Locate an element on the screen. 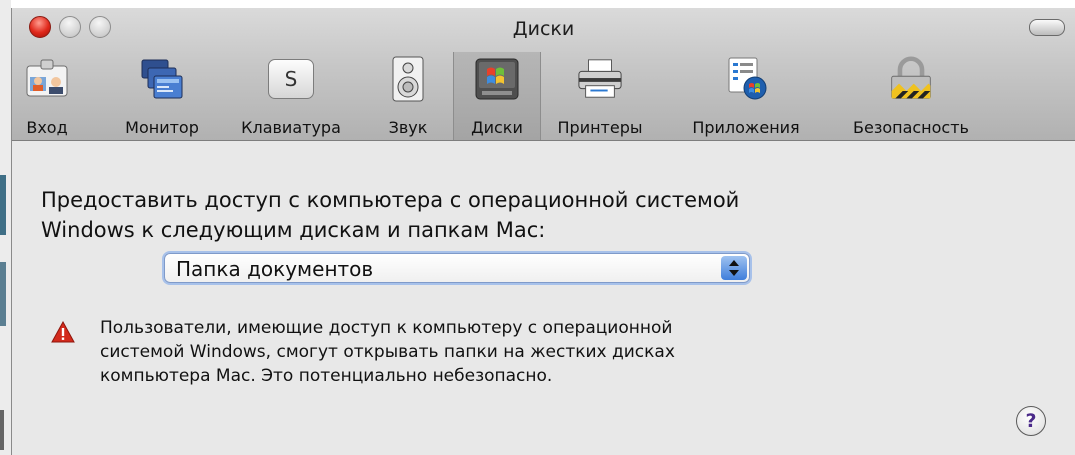 The image size is (1075, 455). toolbar-item-sound: Звук is located at coordinates (408, 96).